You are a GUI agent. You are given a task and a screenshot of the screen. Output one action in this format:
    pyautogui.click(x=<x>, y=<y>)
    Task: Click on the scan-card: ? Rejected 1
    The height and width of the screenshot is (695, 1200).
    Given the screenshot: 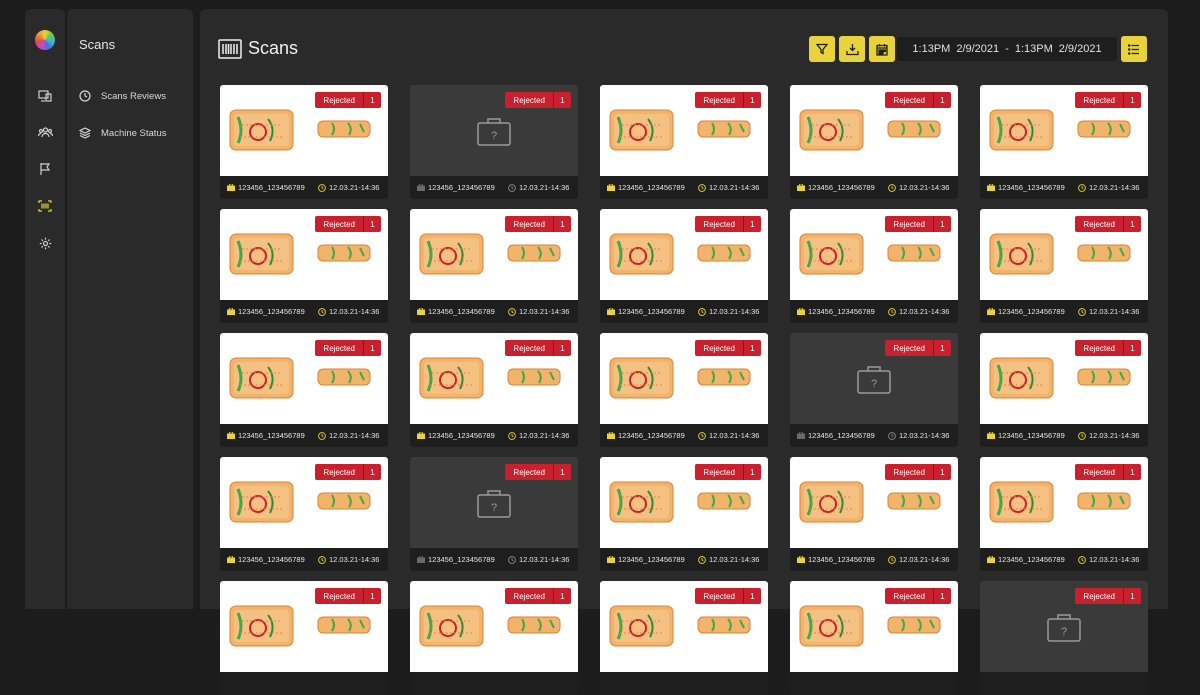 What is the action you would take?
    pyautogui.click(x=1064, y=638)
    